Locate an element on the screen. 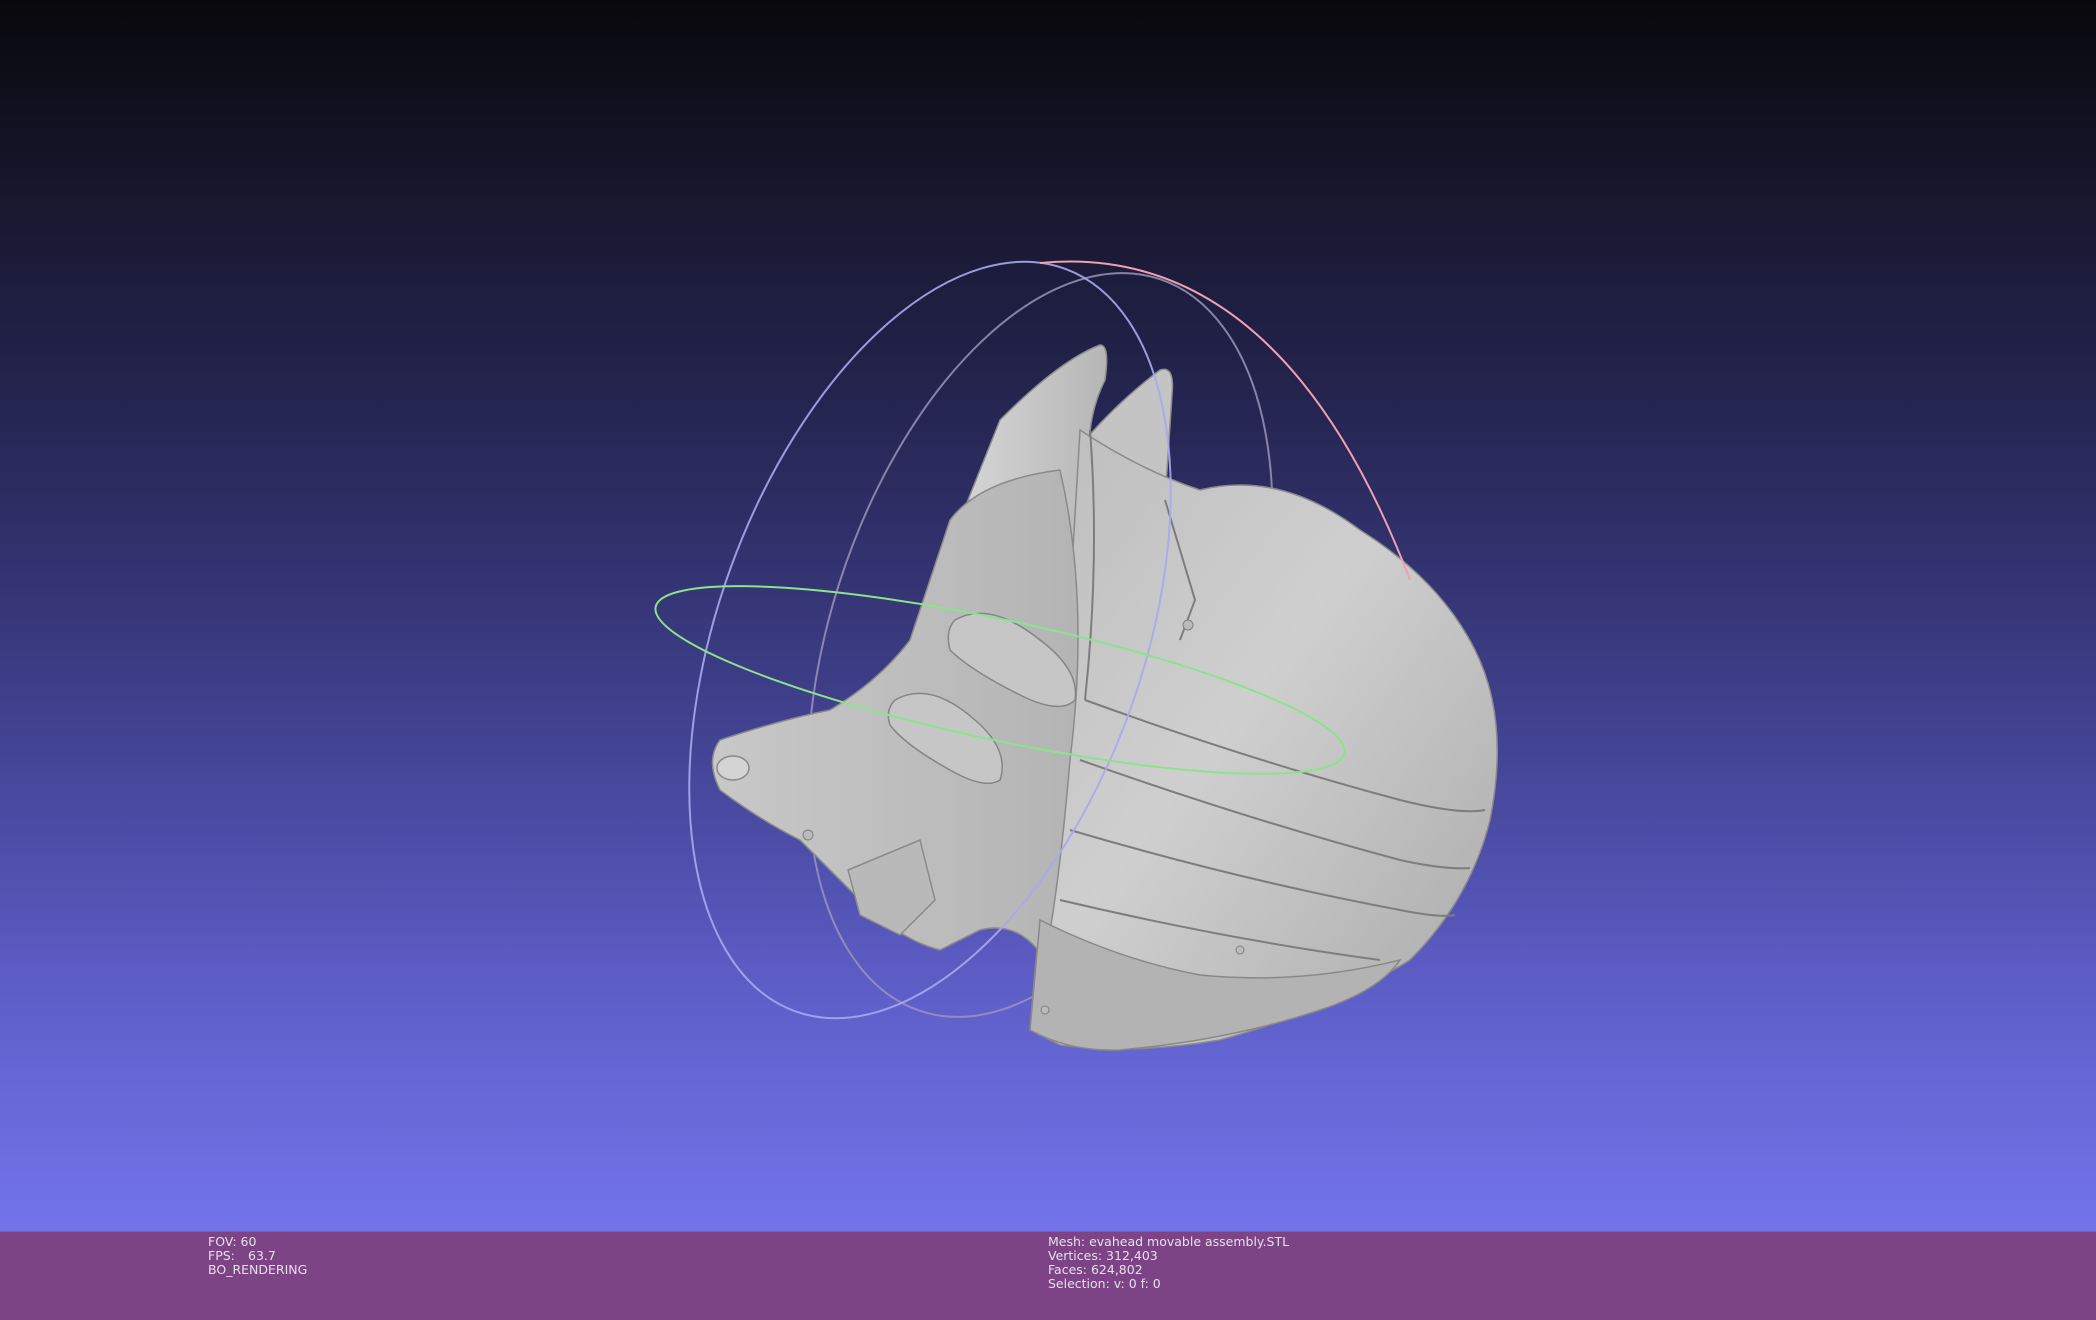 The image size is (2096, 1320). mesh-name-readout: Mesh: evahead movable assembly.STL is located at coordinates (1169, 1241).